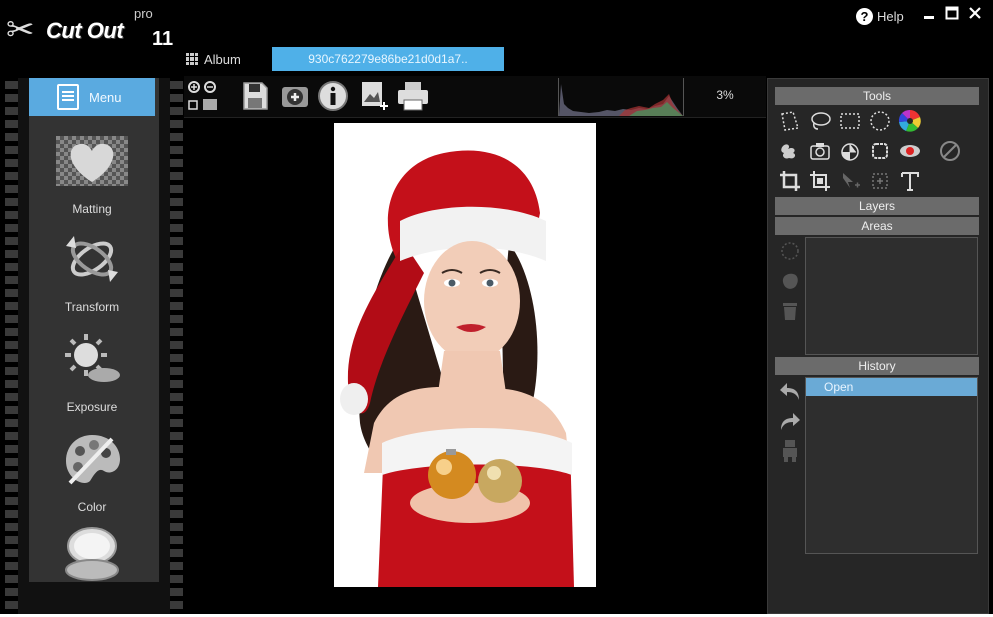  Describe the element at coordinates (891, 465) in the screenshot. I see `history-list: Open` at that location.